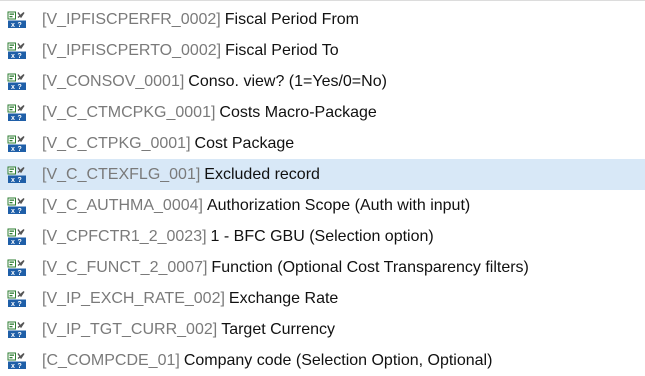 Image resolution: width=645 pixels, height=376 pixels. Describe the element at coordinates (125, 267) in the screenshot. I see `technical-name: [V_C_FUNCT_2_0007]` at that location.